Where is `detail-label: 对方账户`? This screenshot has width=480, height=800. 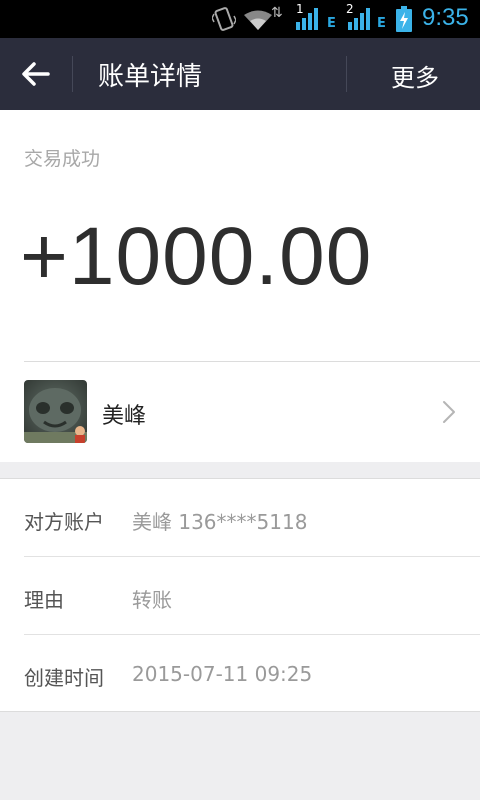 detail-label: 对方账户 is located at coordinates (64, 522).